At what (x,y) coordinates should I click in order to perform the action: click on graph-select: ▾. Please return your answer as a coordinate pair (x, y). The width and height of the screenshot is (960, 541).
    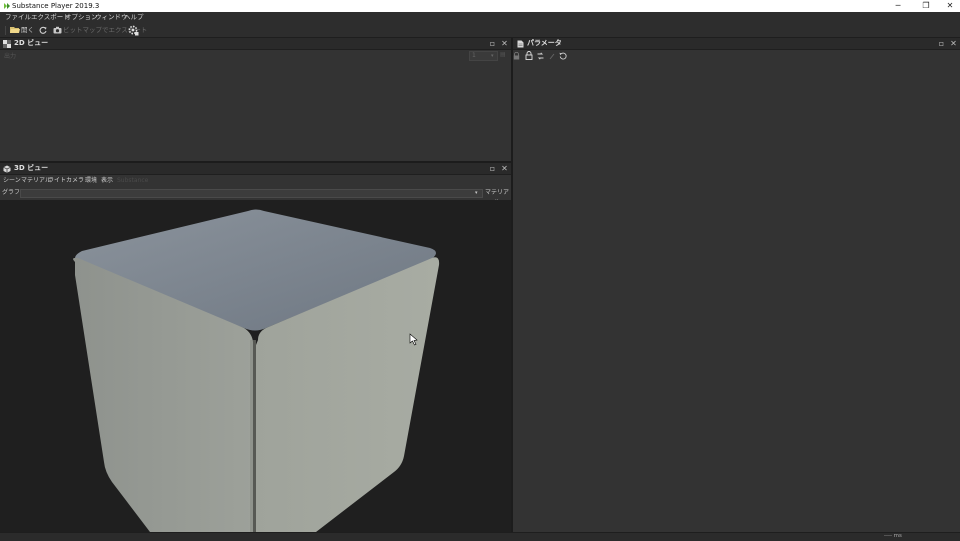
    Looking at the image, I should click on (251, 193).